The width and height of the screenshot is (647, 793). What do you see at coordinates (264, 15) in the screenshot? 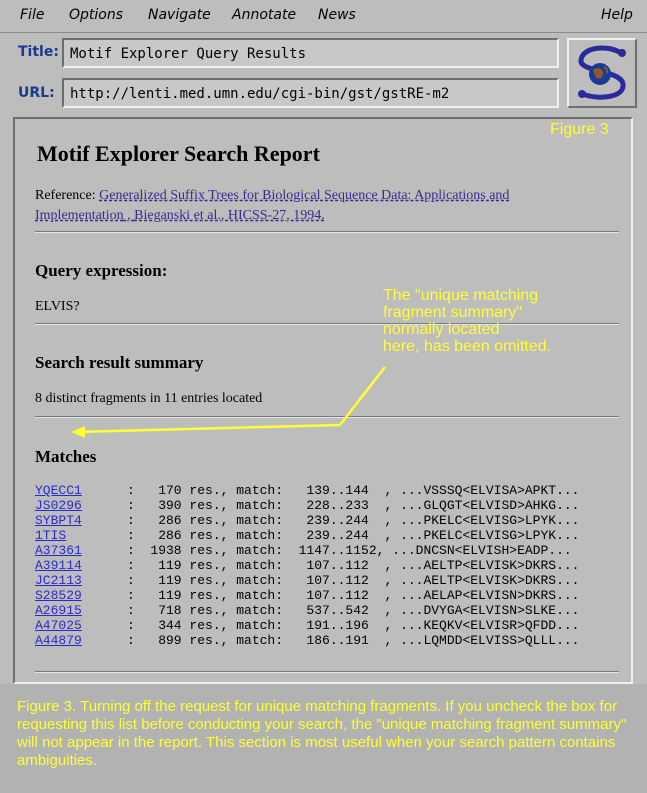
I see `menu-annotate: Annotate` at bounding box center [264, 15].